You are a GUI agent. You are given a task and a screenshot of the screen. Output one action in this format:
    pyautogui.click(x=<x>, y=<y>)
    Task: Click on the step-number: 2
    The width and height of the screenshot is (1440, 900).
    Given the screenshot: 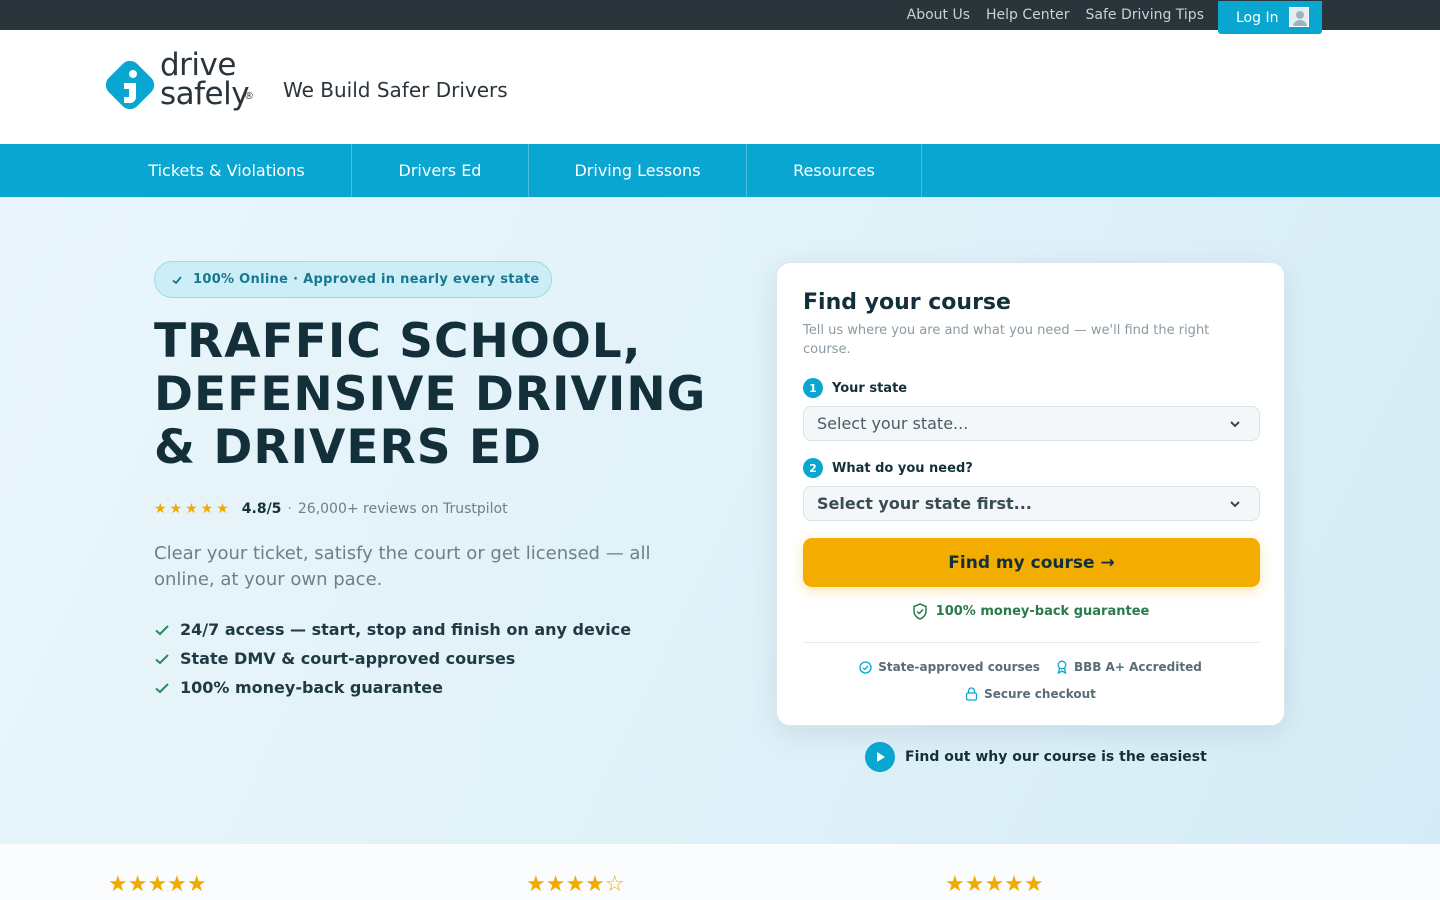 What is the action you would take?
    pyautogui.click(x=813, y=468)
    